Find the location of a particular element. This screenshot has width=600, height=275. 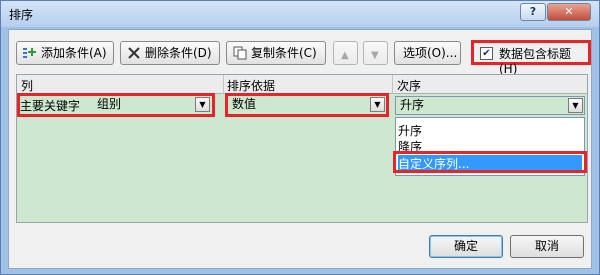

chevron-down-icon: ▼ is located at coordinates (575, 105).